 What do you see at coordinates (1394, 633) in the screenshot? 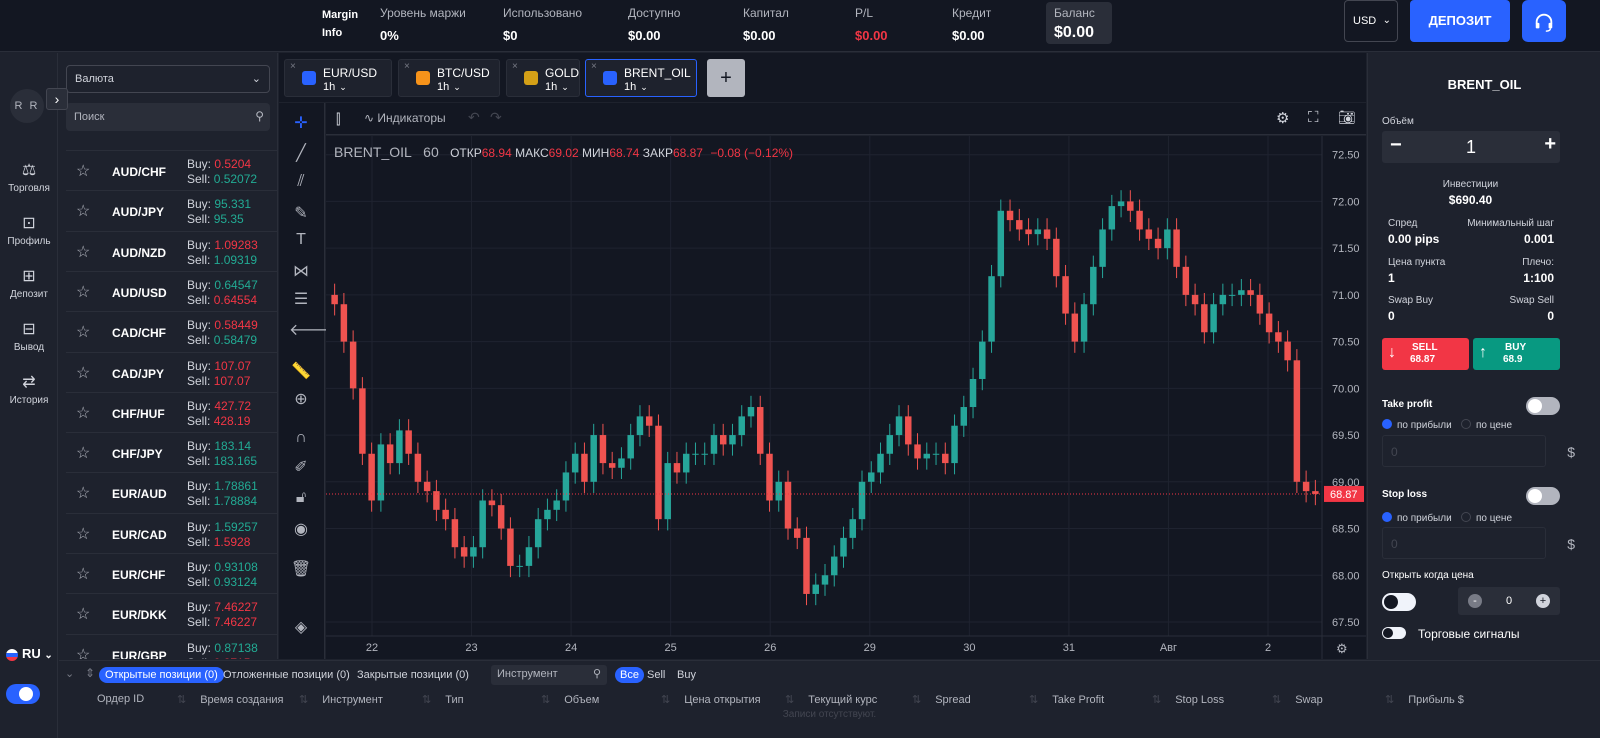
I see `signals-toggle` at bounding box center [1394, 633].